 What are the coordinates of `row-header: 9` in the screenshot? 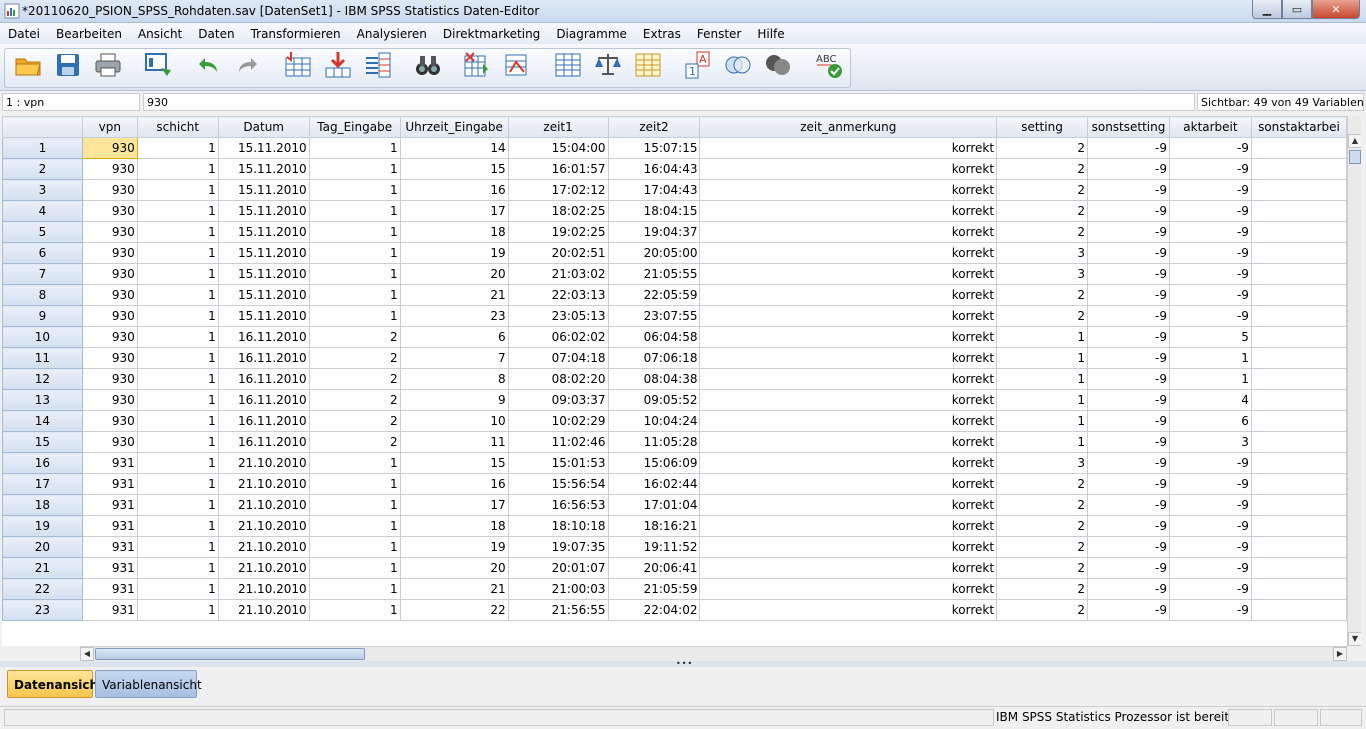 It's located at (42, 316).